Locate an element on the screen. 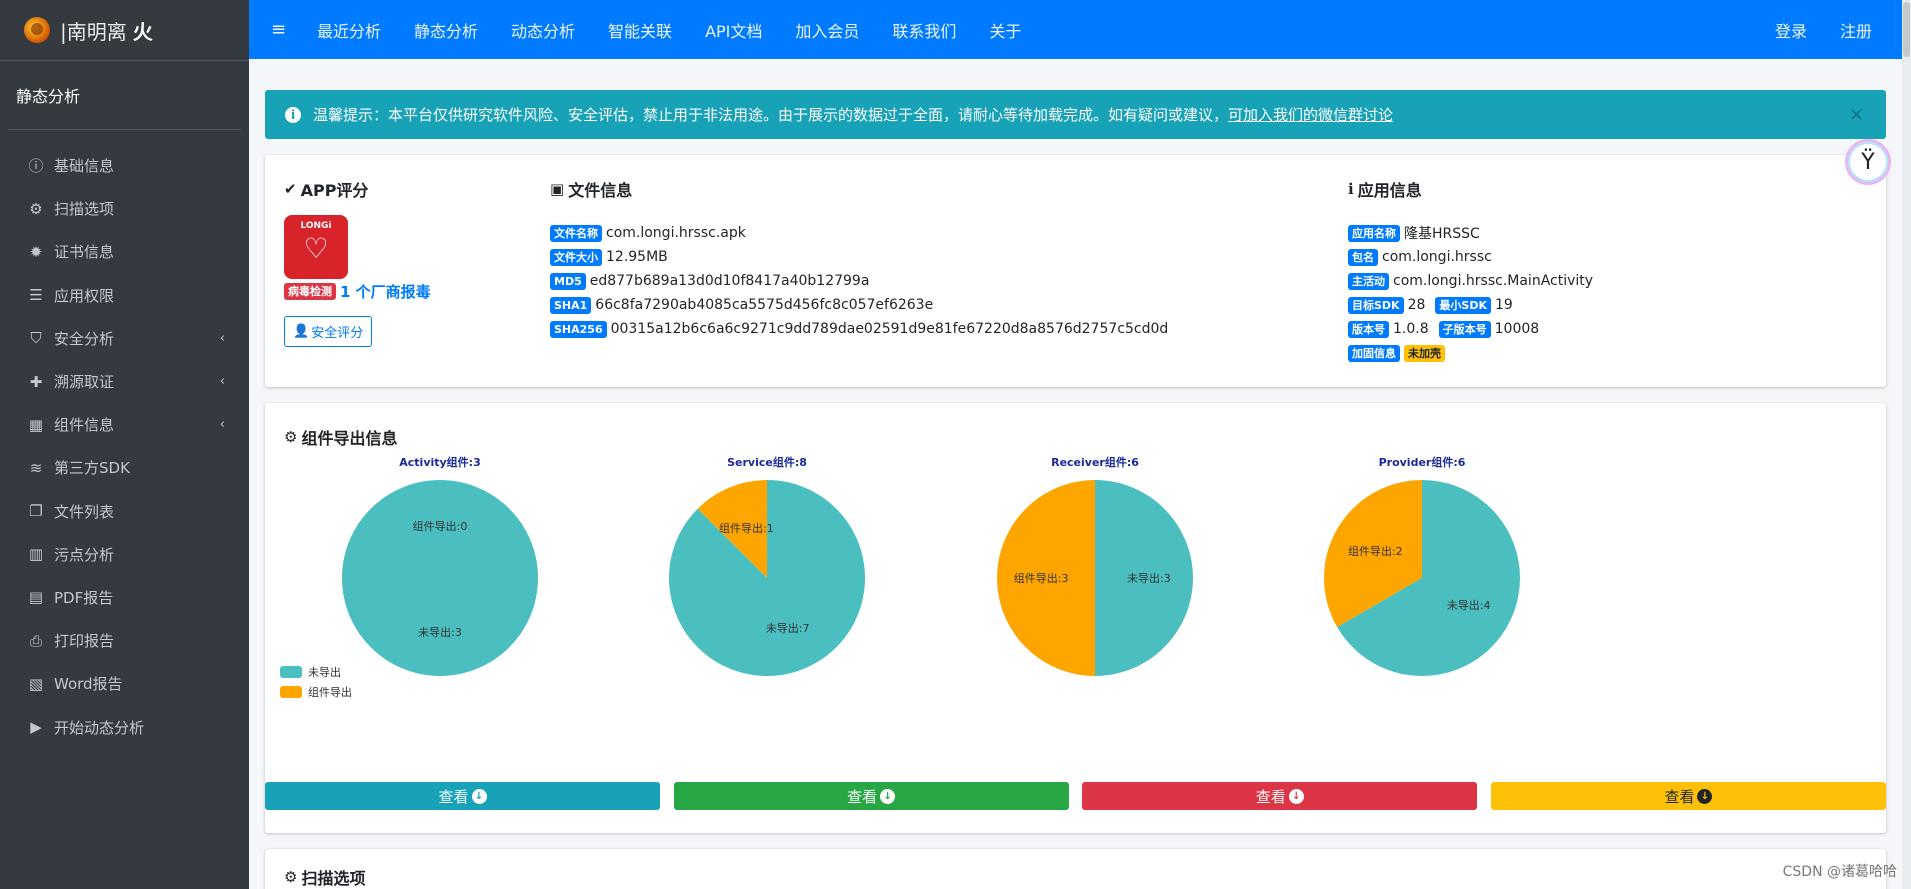 Image resolution: width=1911 pixels, height=889 pixels. file-info-value: 12.95MB is located at coordinates (637, 257).